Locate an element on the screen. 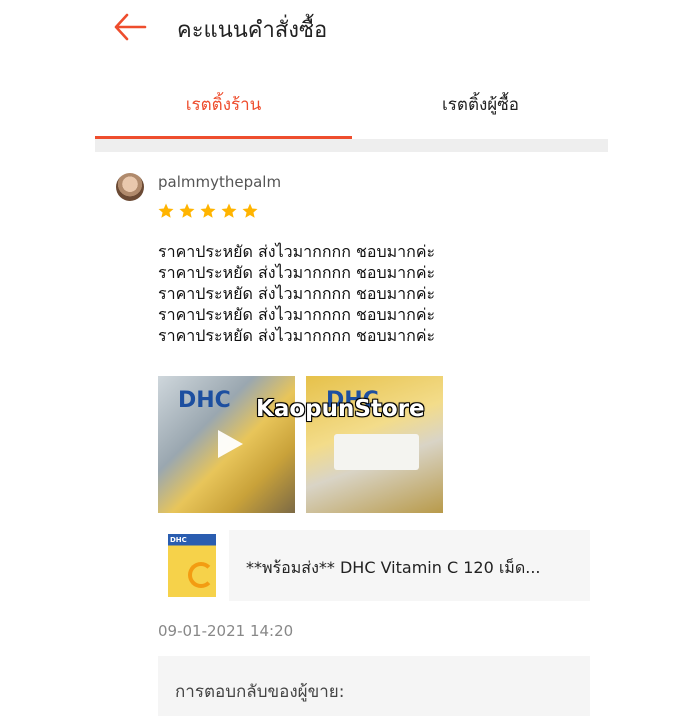 This screenshot has width=699, height=716. tab-bar: เรตติ้งร้าน เรตติ้งผู้ซื้อ is located at coordinates (351, 105).